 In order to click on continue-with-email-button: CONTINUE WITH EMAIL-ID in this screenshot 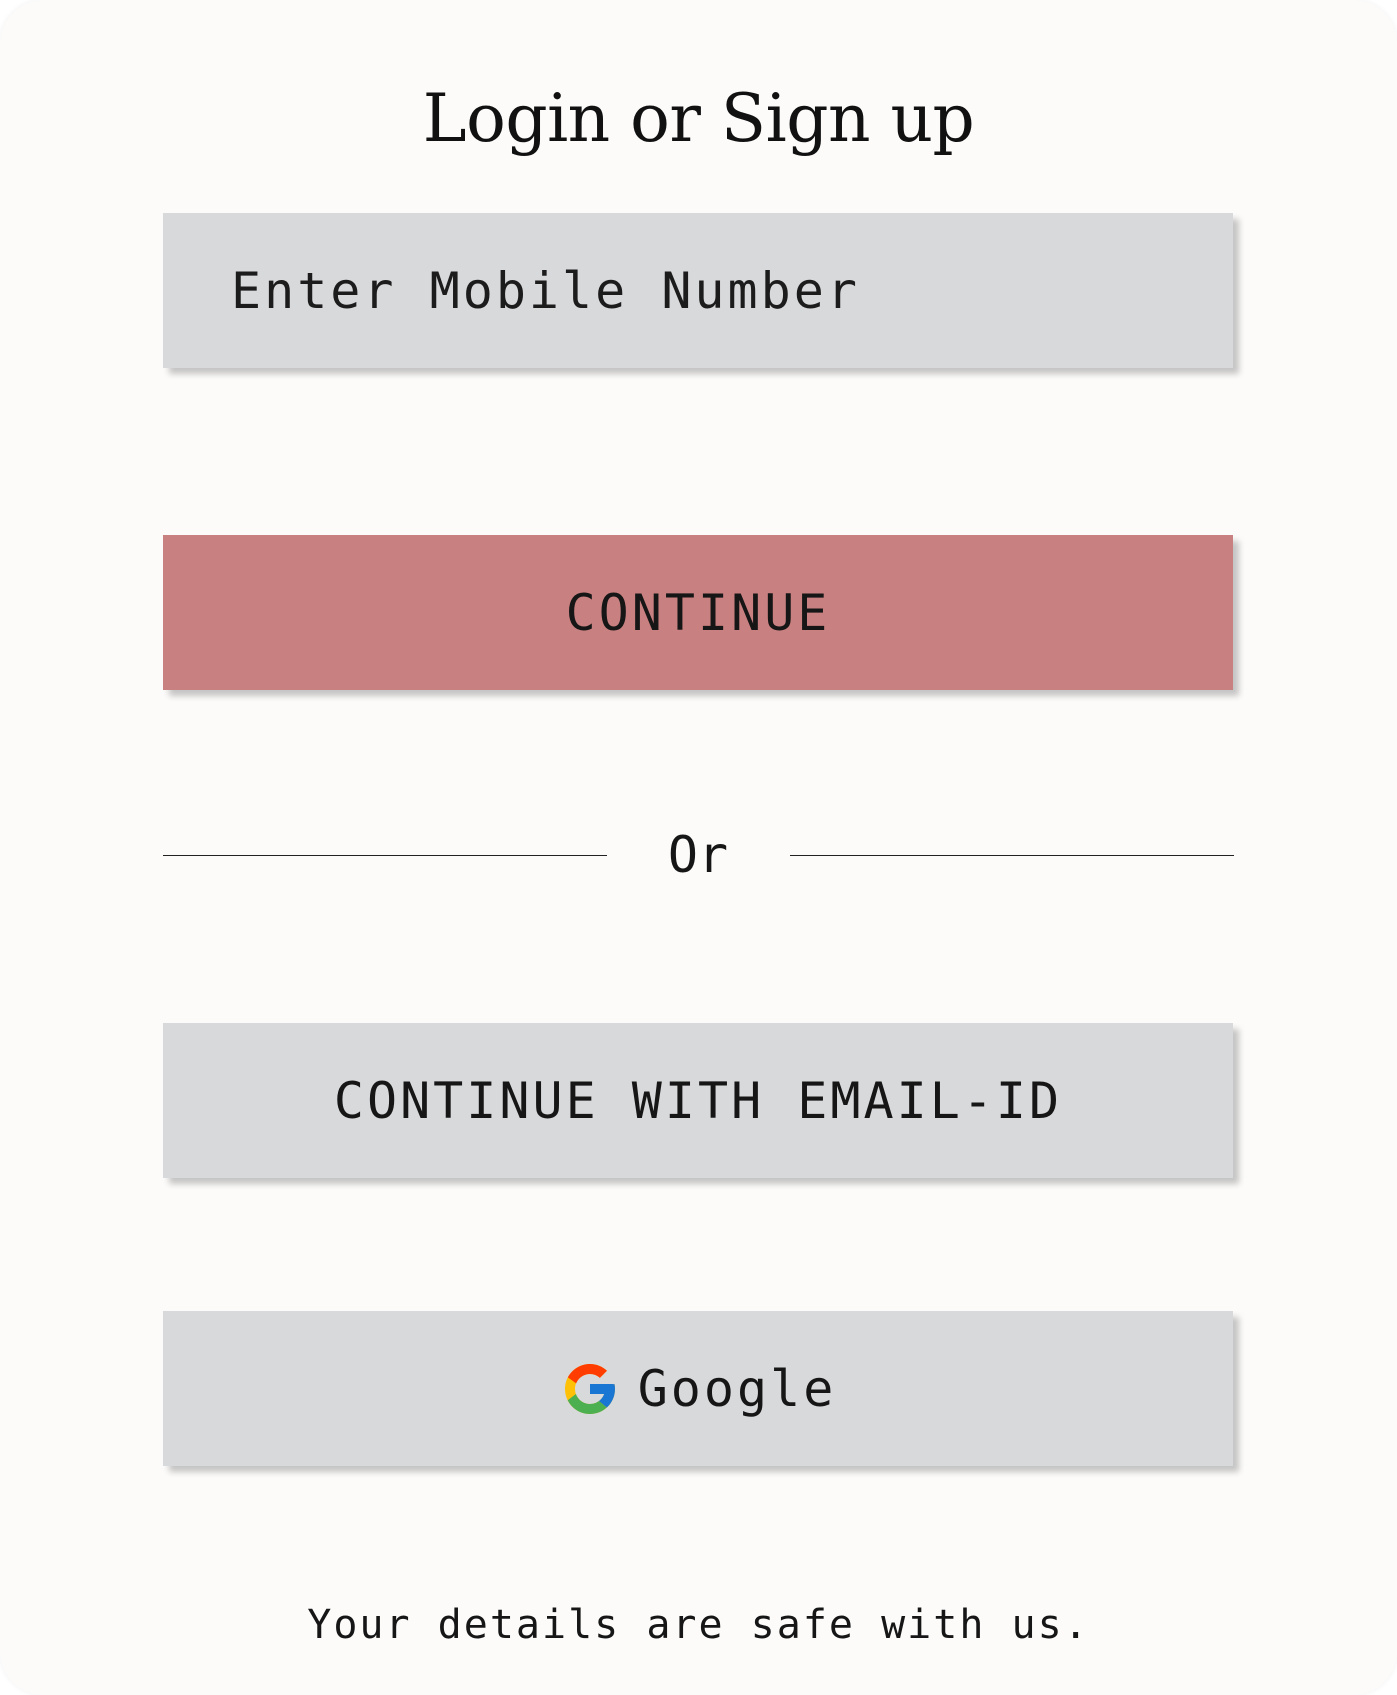, I will do `click(698, 1100)`.